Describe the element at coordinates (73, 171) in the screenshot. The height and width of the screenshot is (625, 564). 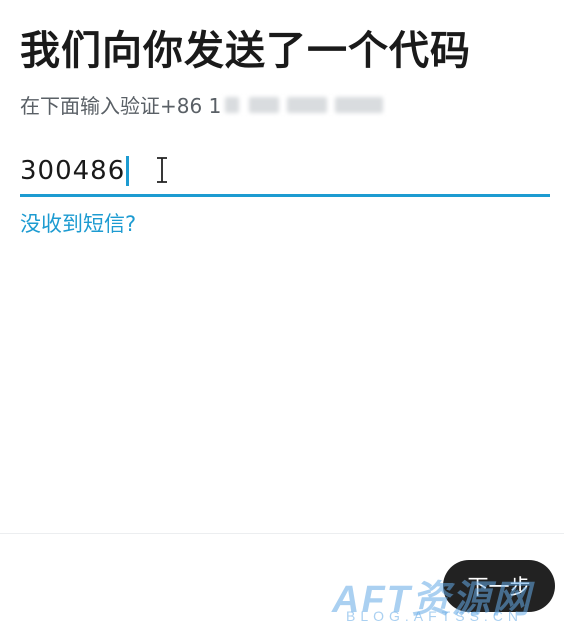
I see `code-value: 300486` at that location.